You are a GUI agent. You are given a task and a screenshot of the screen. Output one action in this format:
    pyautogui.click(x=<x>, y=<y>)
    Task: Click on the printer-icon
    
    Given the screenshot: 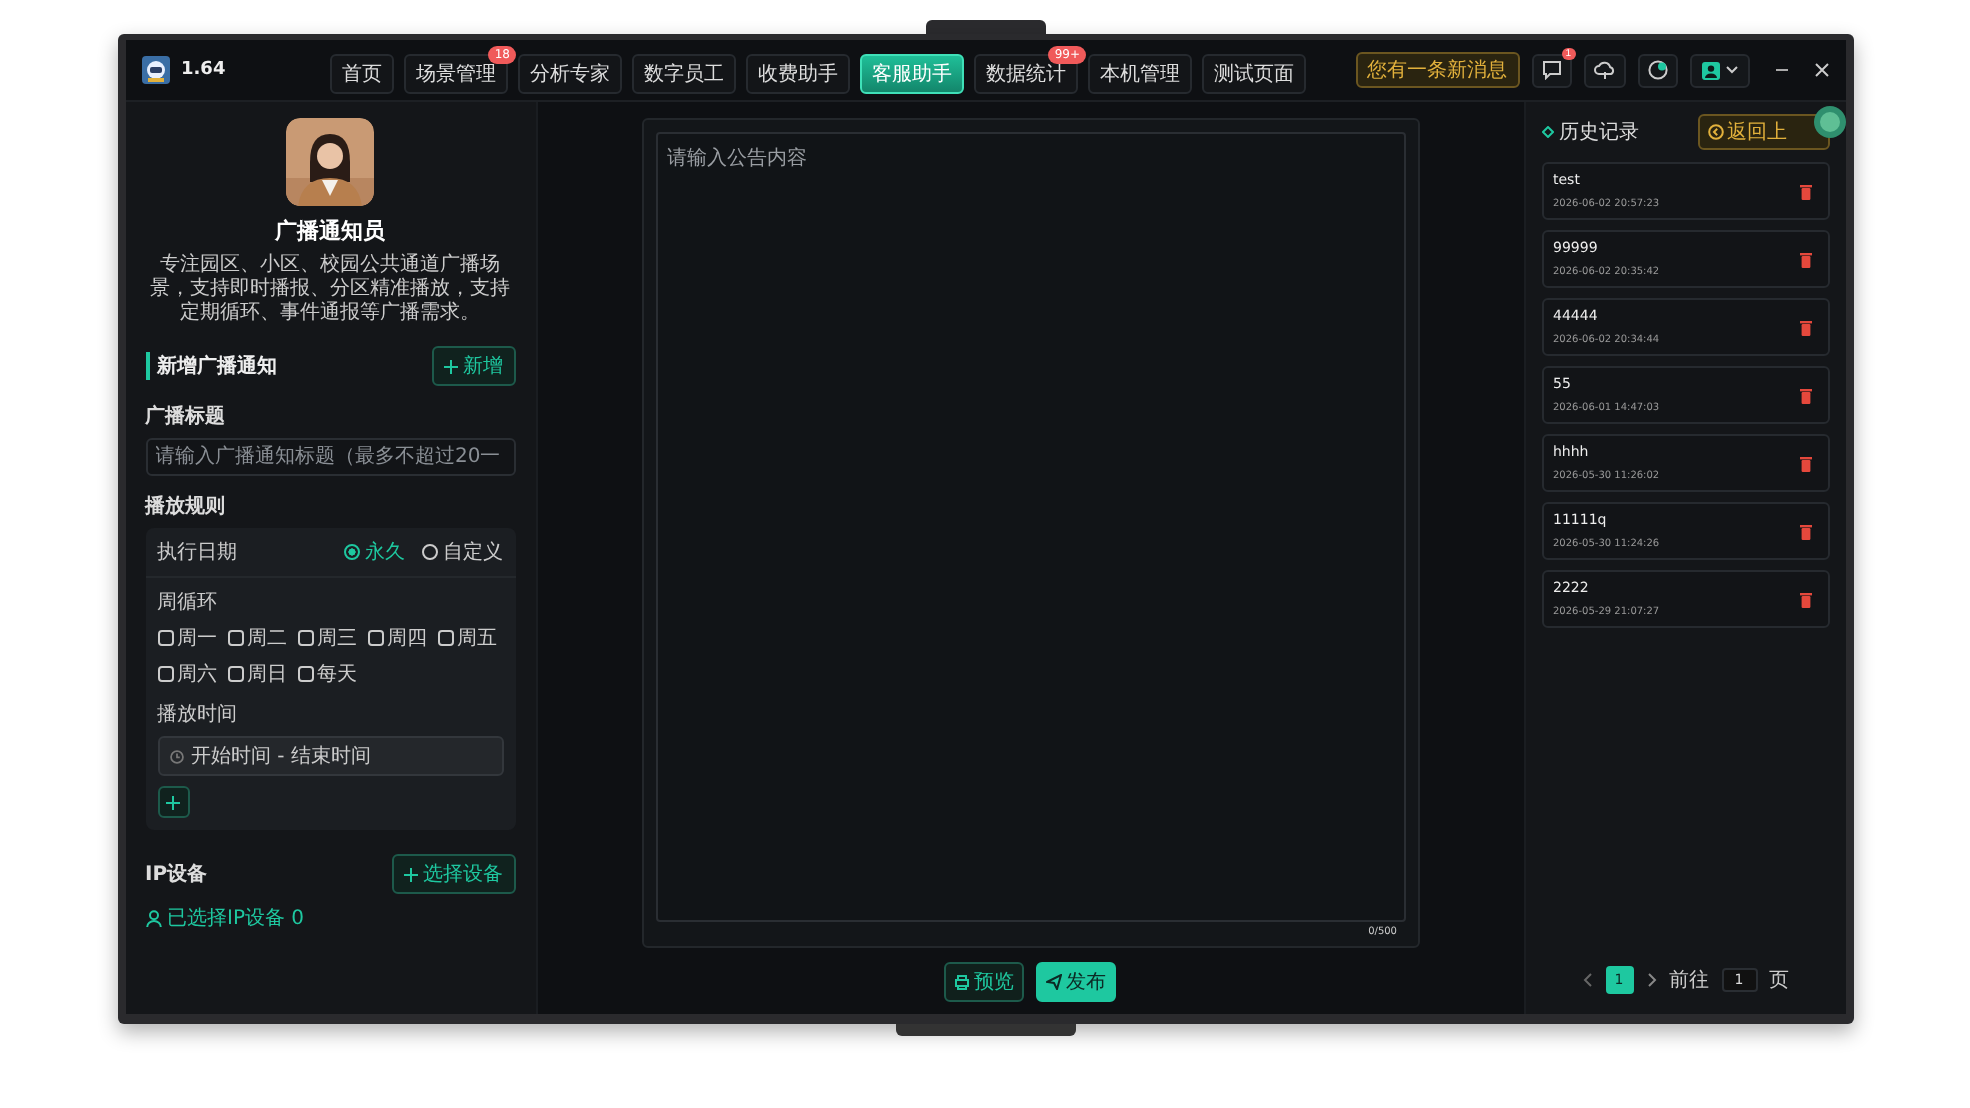 What is the action you would take?
    pyautogui.click(x=962, y=982)
    